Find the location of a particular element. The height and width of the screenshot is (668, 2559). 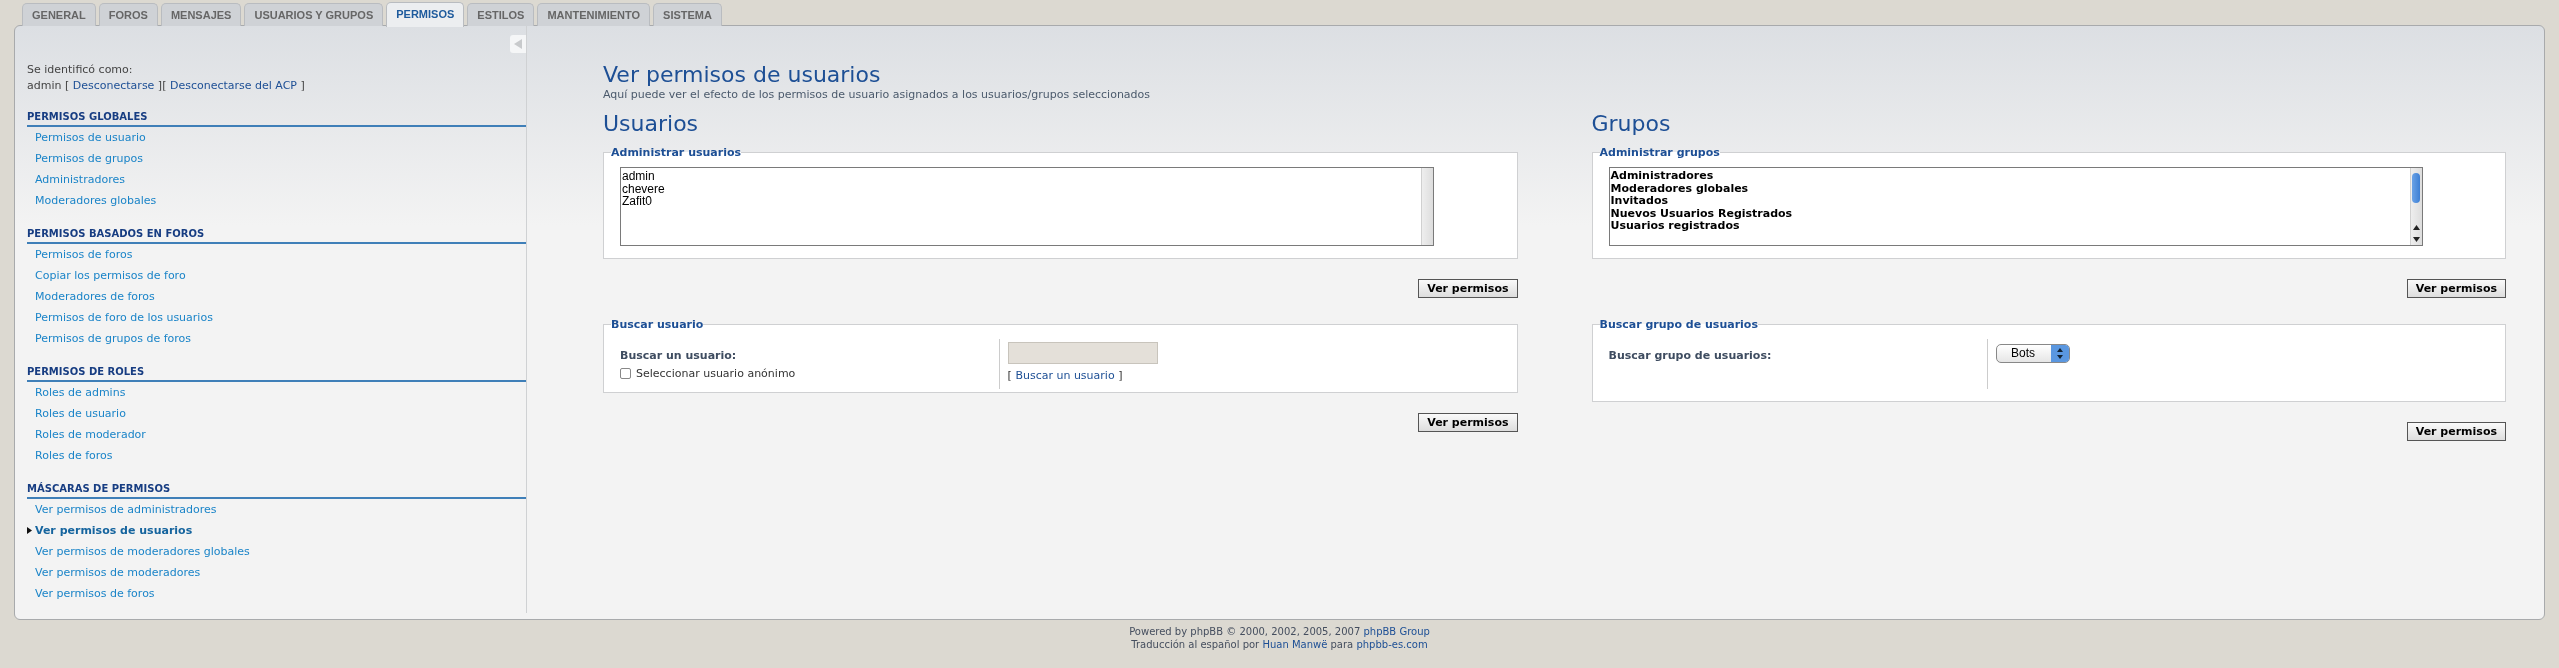

nav-tab: MANTENIMIENTO is located at coordinates (594, 14).